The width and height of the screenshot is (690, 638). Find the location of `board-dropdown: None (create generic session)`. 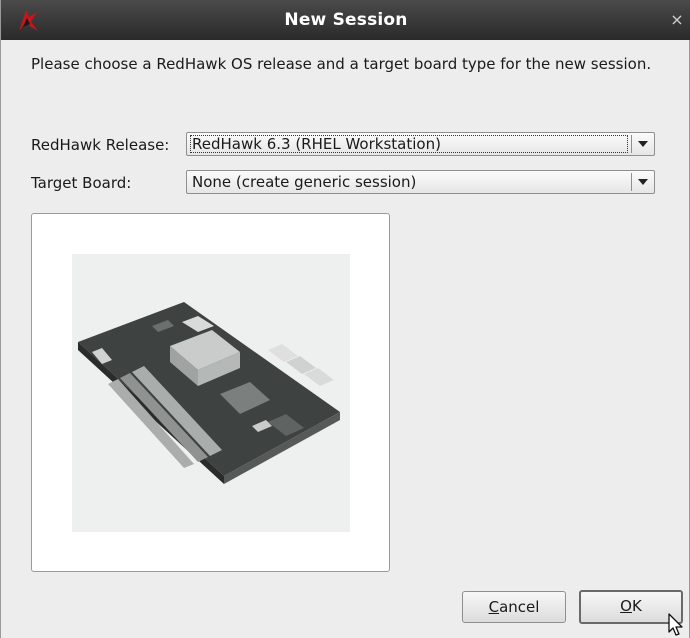

board-dropdown: None (create generic session) is located at coordinates (420, 182).